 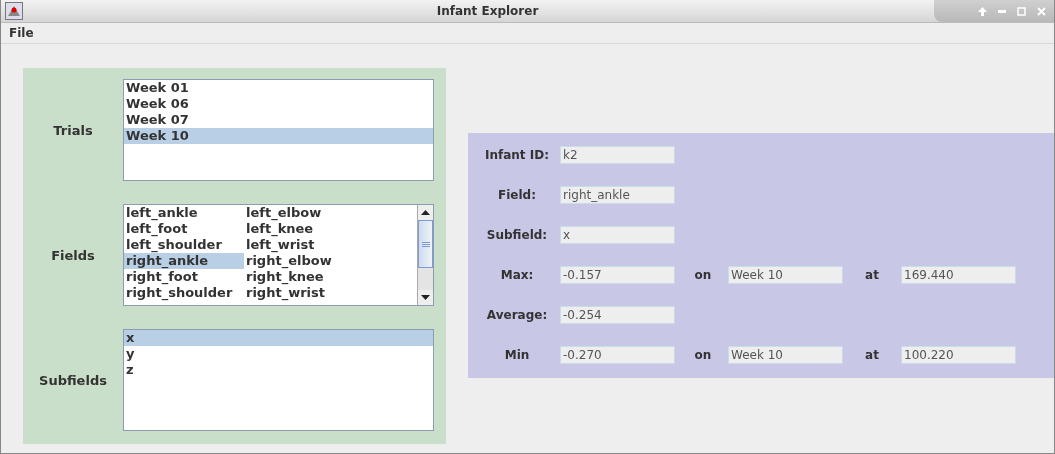 What do you see at coordinates (330, 245) in the screenshot?
I see `list-item: left_wrist` at bounding box center [330, 245].